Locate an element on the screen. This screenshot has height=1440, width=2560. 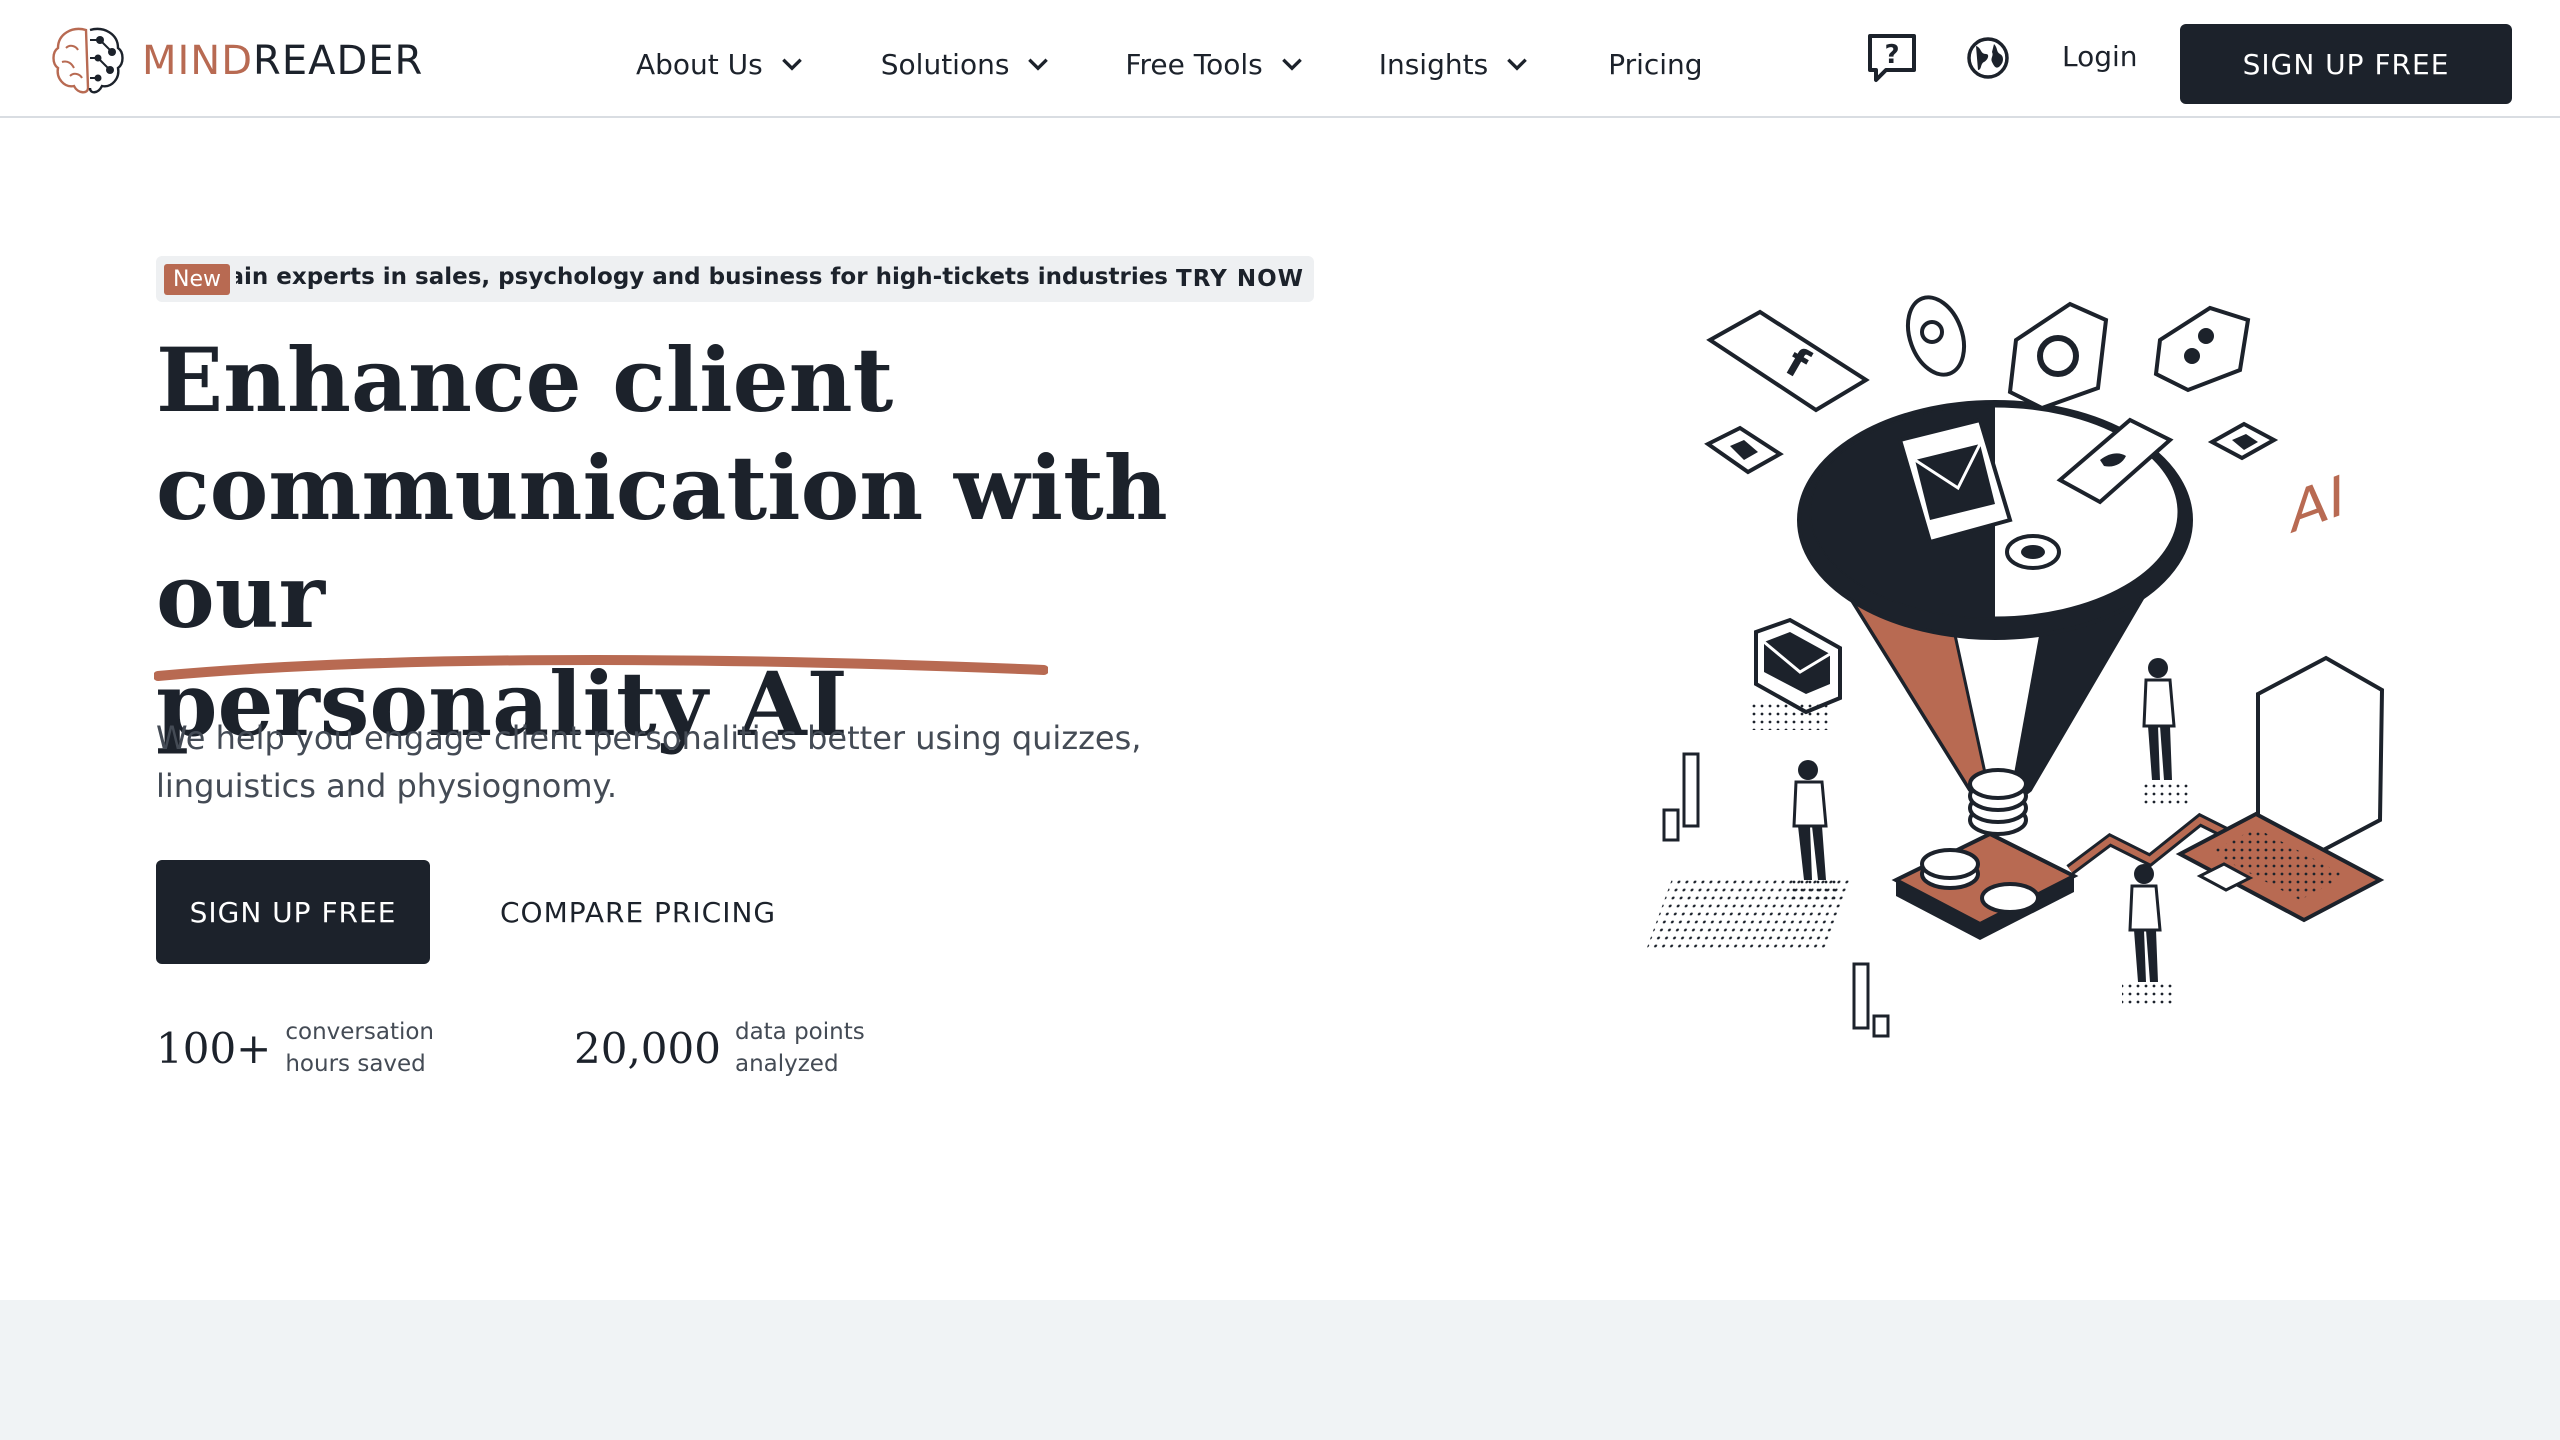
brand-wordmark: MINDREADER is located at coordinates (282, 61).